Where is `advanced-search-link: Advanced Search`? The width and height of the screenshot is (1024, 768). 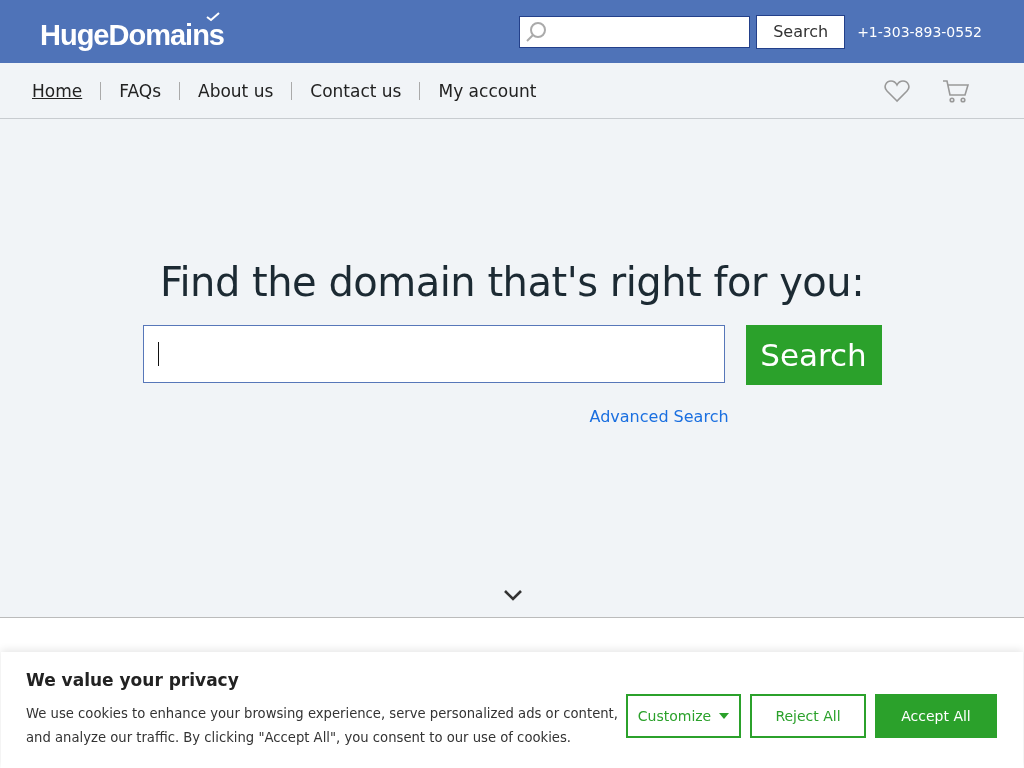
advanced-search-link: Advanced Search is located at coordinates (659, 416).